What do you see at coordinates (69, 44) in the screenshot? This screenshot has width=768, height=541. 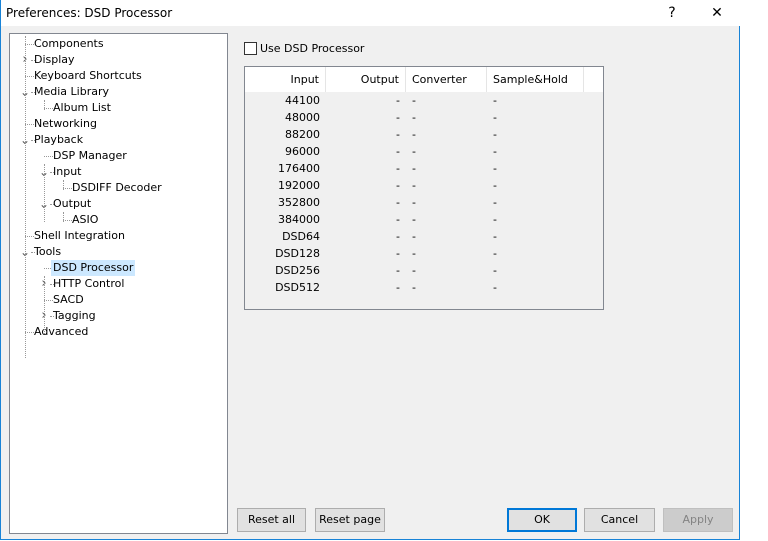 I see `tree-item: Components` at bounding box center [69, 44].